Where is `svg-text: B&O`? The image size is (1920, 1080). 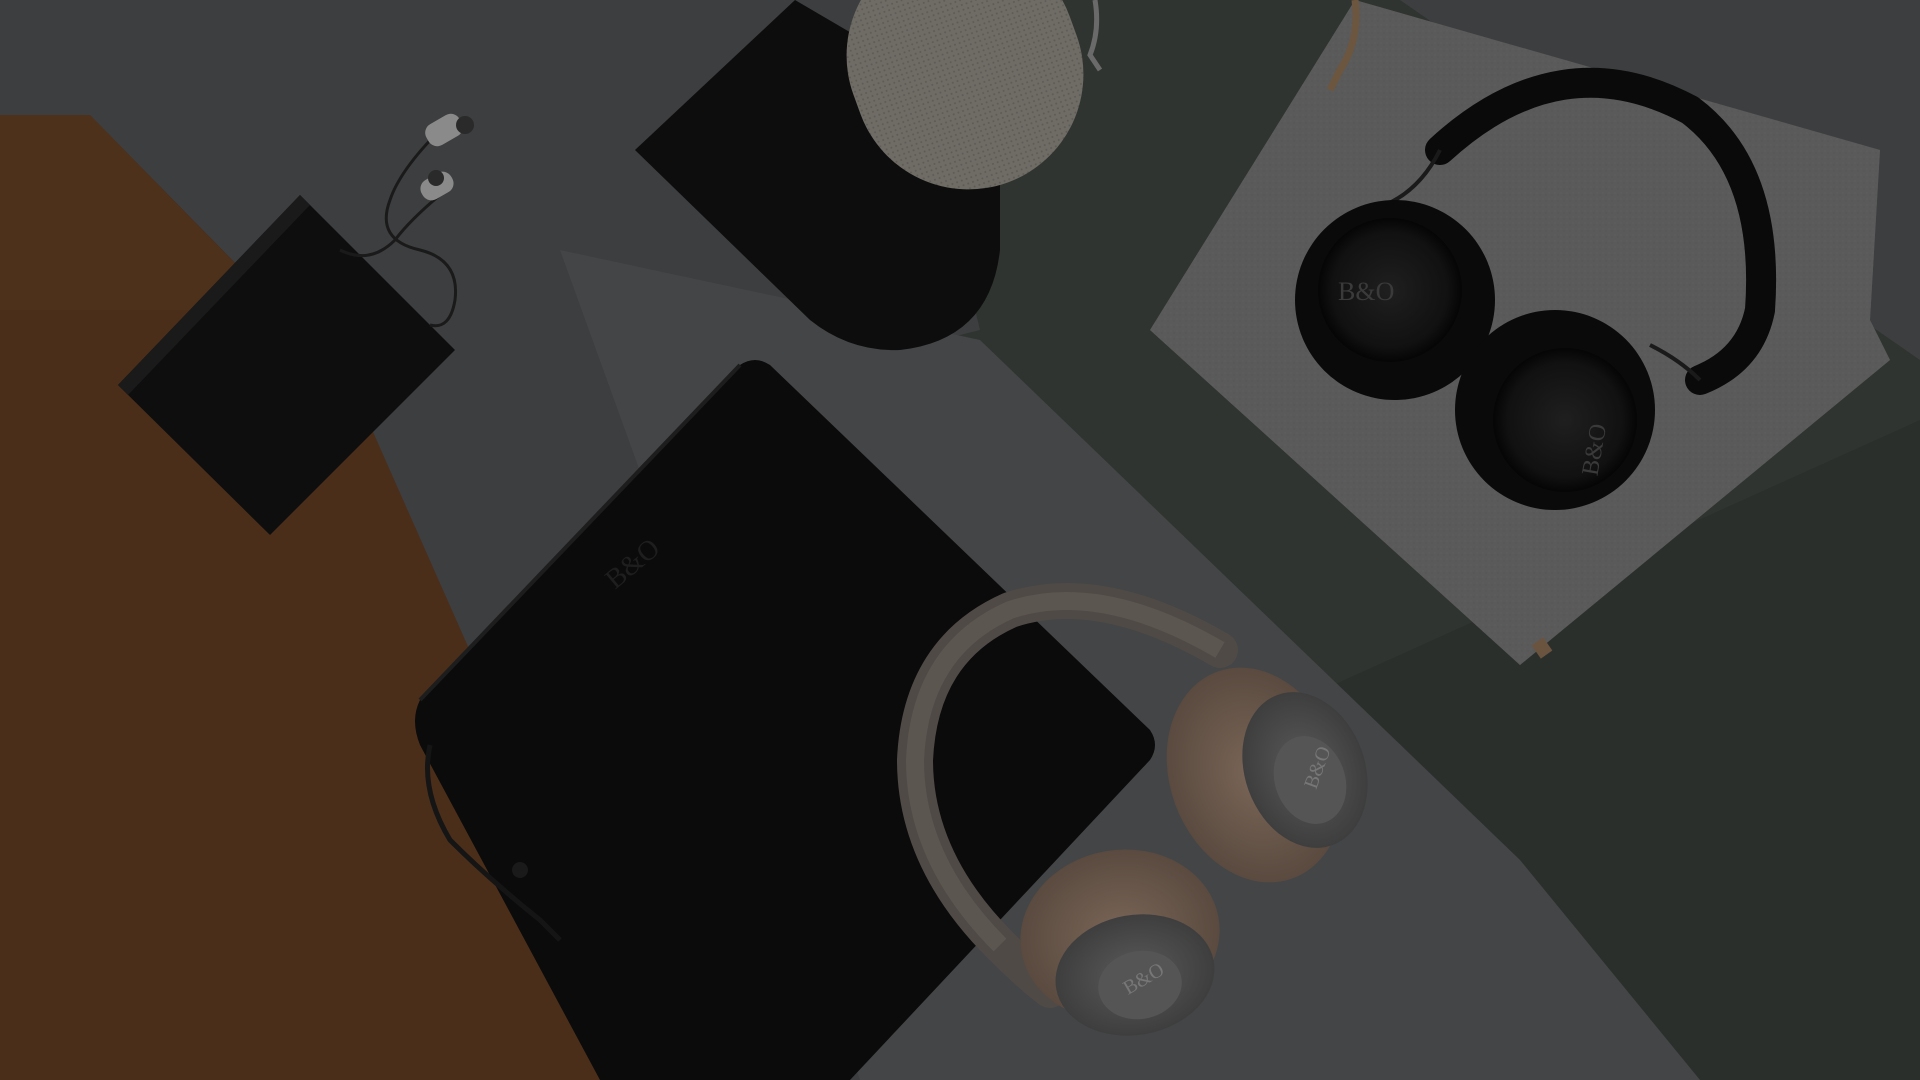 svg-text: B&O is located at coordinates (1366, 291).